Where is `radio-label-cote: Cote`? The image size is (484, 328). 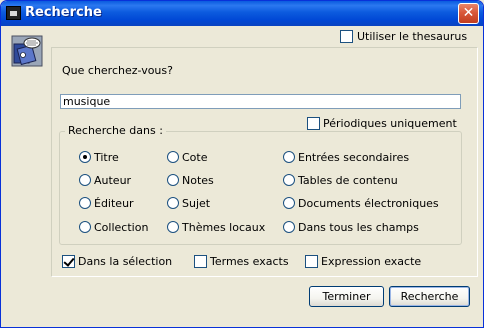
radio-label-cote: Cote is located at coordinates (195, 157).